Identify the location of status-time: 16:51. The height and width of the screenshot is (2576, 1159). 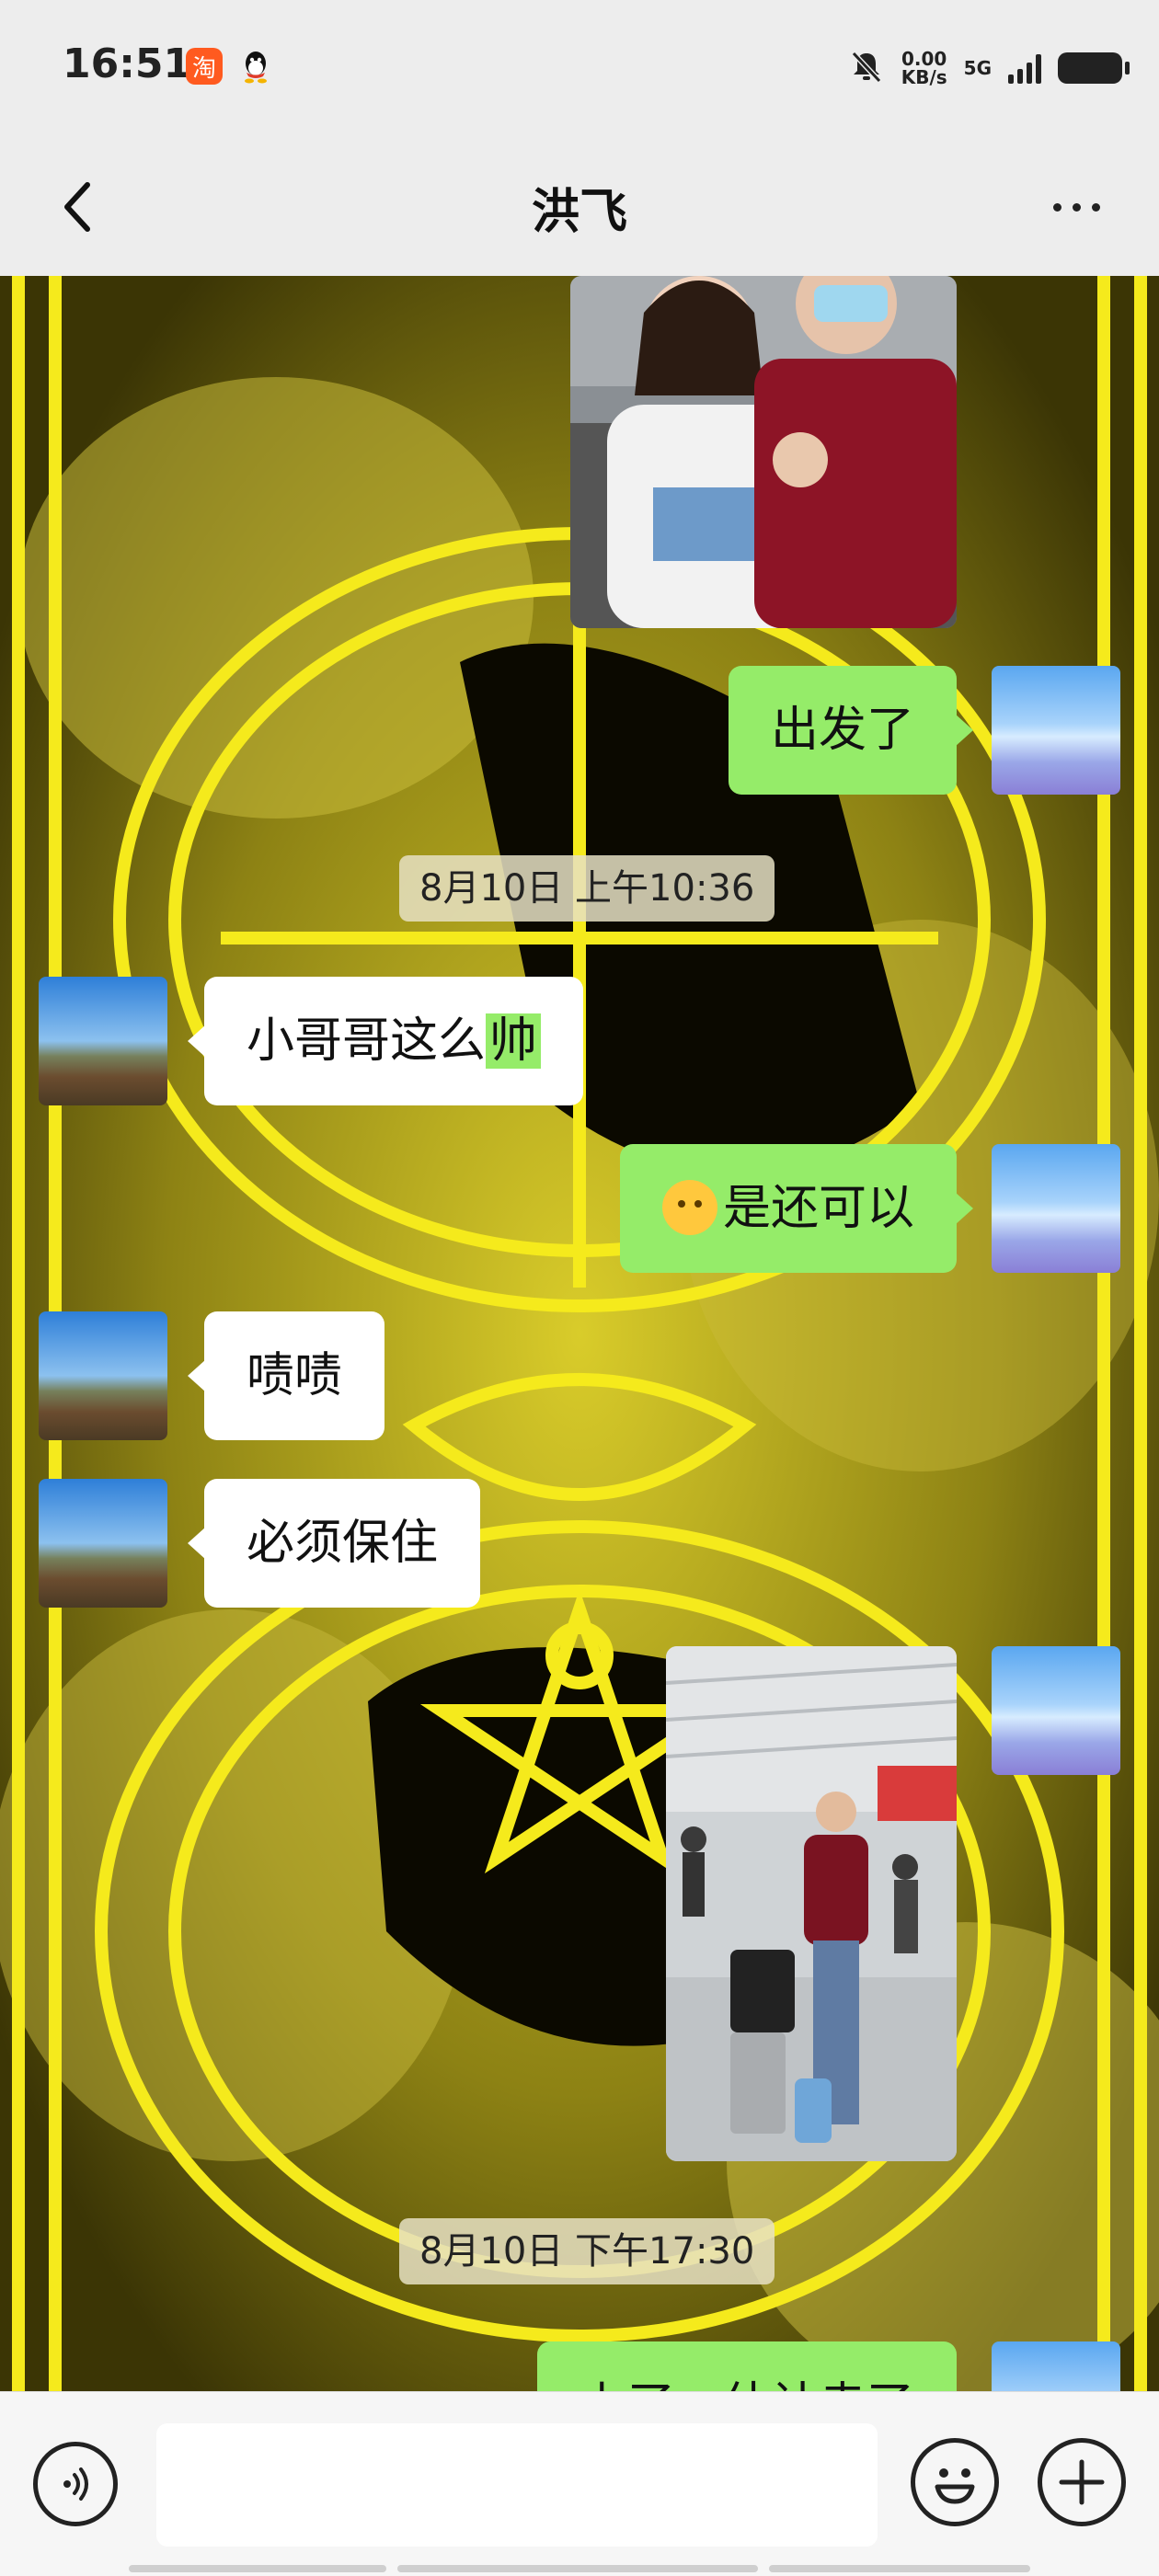
(127, 63).